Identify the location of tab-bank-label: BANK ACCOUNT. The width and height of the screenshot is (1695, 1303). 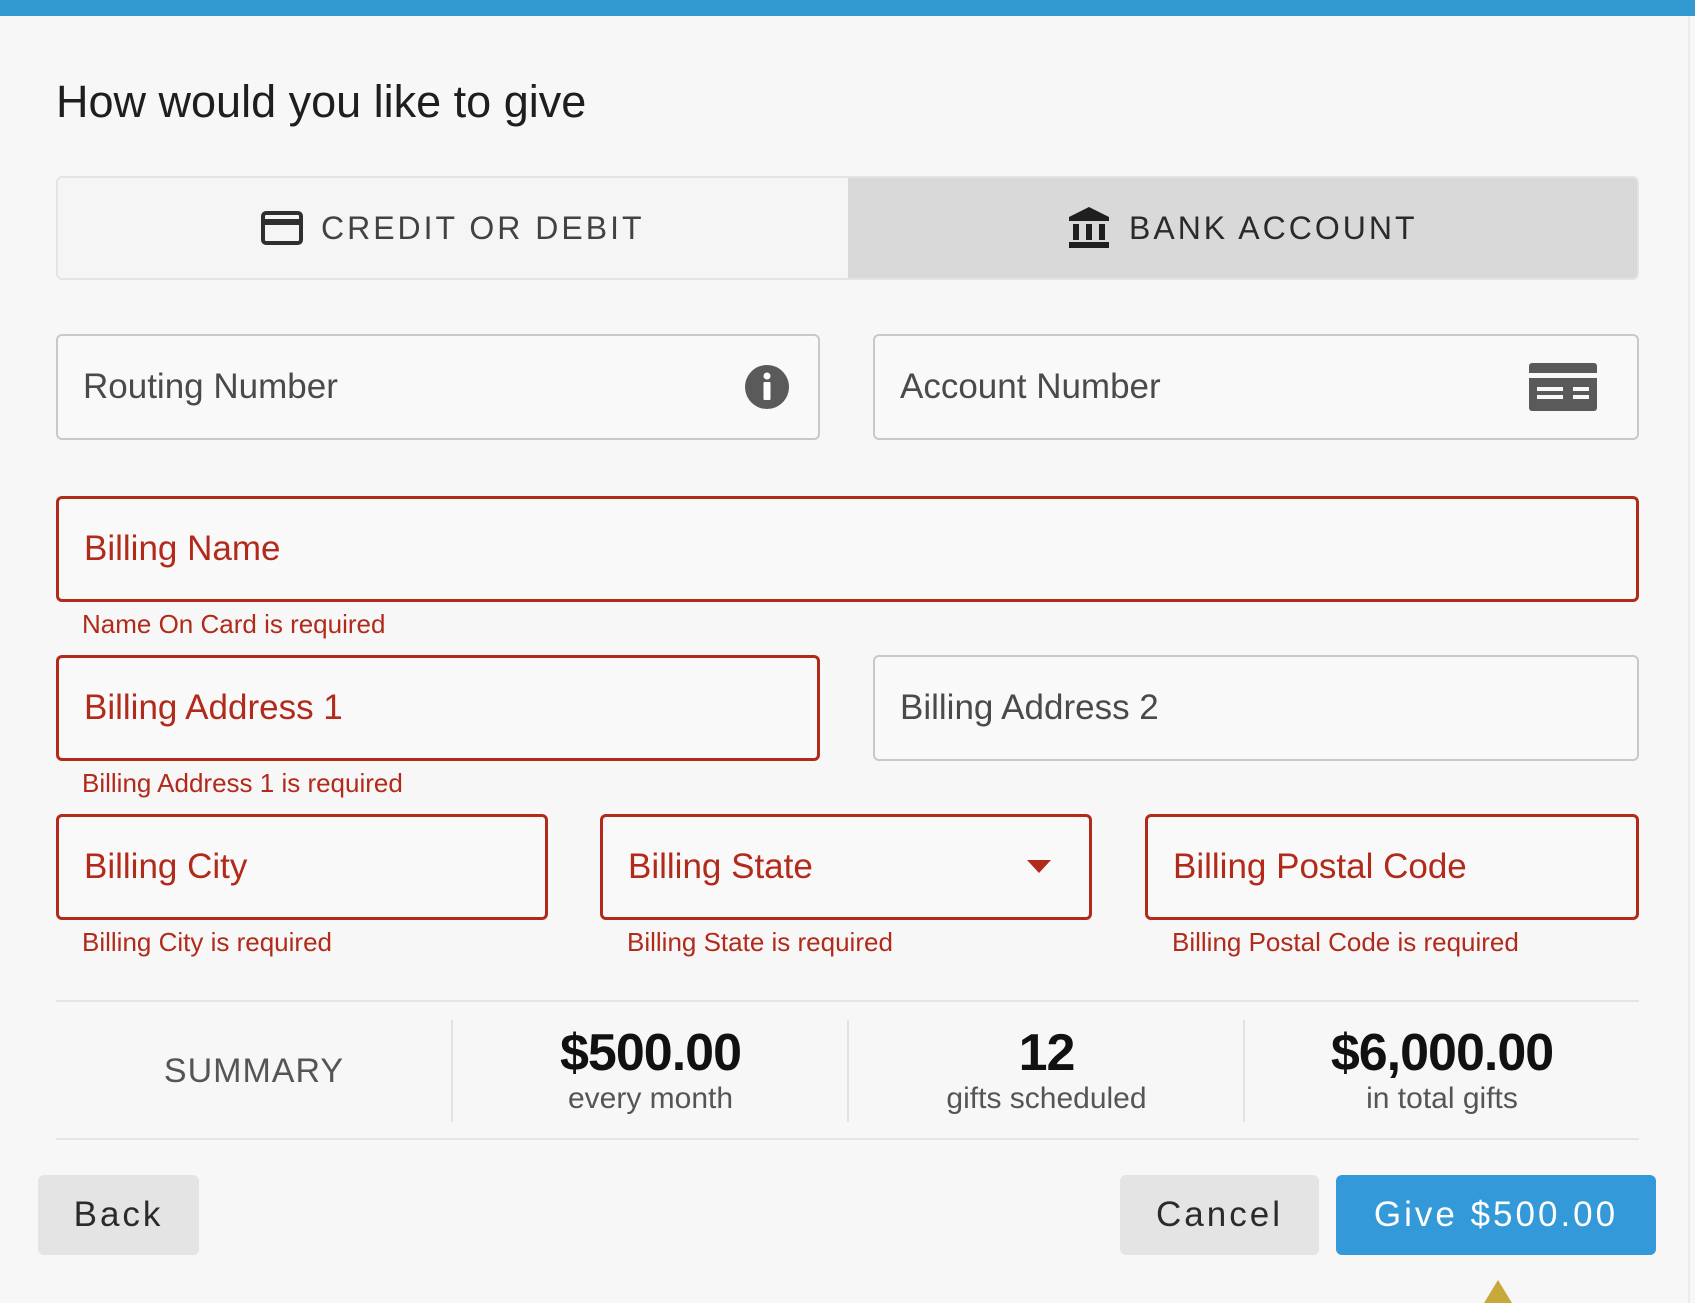
(1273, 227).